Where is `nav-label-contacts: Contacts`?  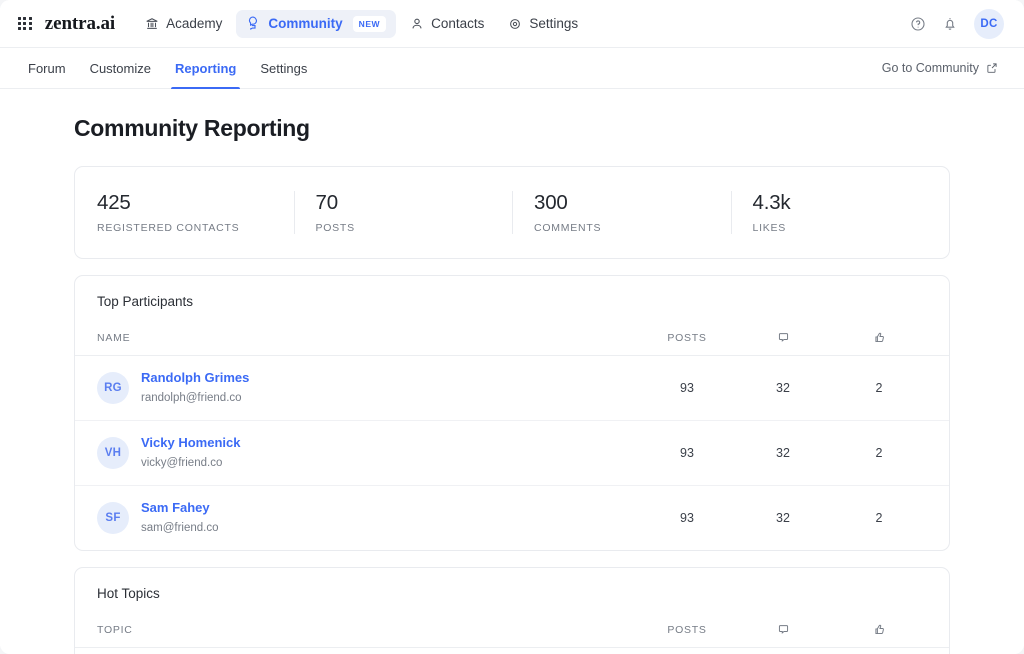 nav-label-contacts: Contacts is located at coordinates (458, 23).